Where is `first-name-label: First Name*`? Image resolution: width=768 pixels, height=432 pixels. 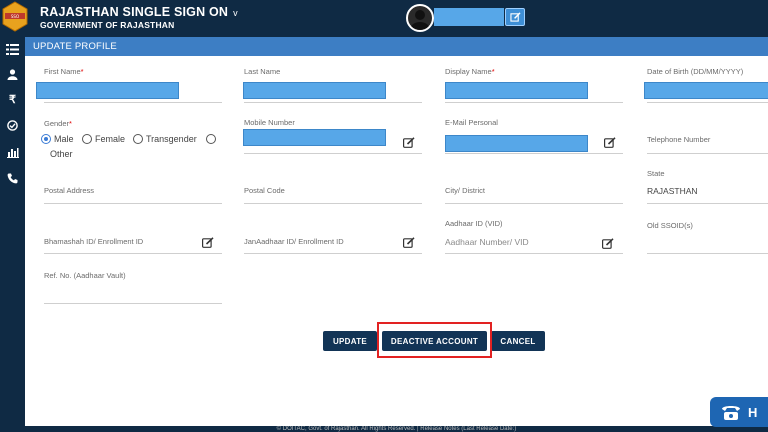 first-name-label: First Name* is located at coordinates (64, 71).